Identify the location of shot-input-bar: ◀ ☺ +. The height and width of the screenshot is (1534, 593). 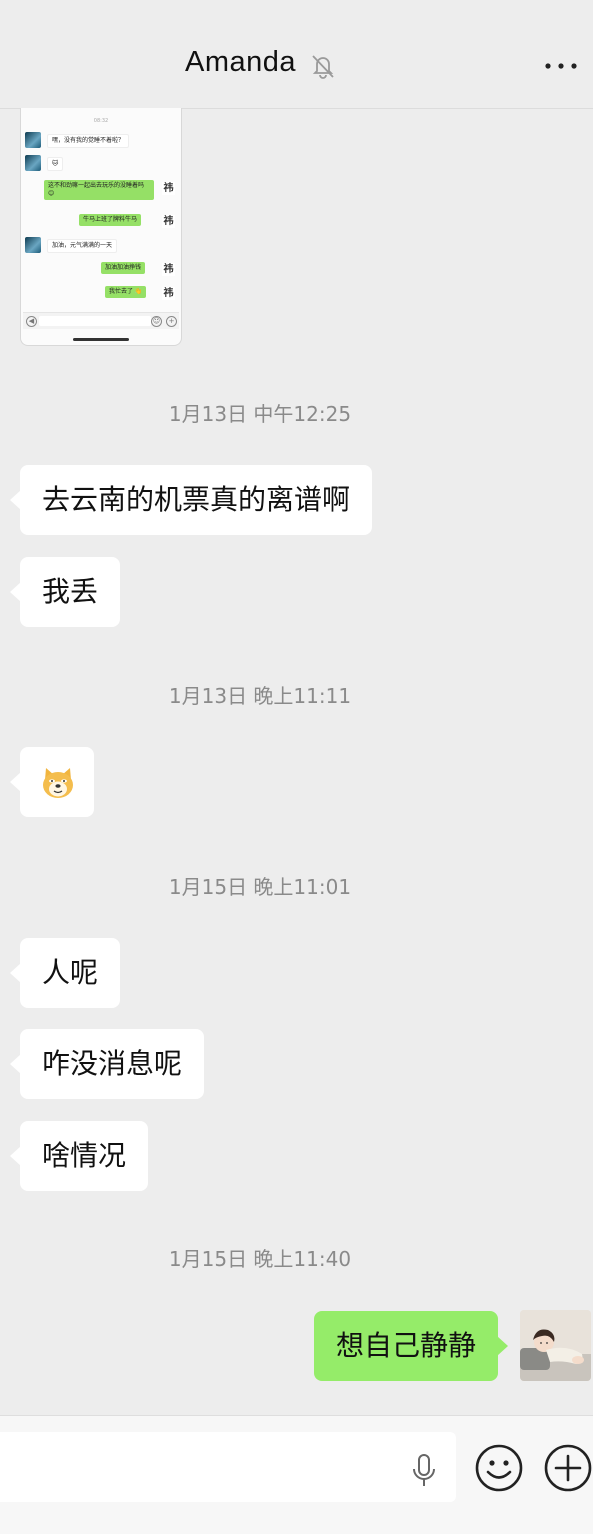
(101, 320).